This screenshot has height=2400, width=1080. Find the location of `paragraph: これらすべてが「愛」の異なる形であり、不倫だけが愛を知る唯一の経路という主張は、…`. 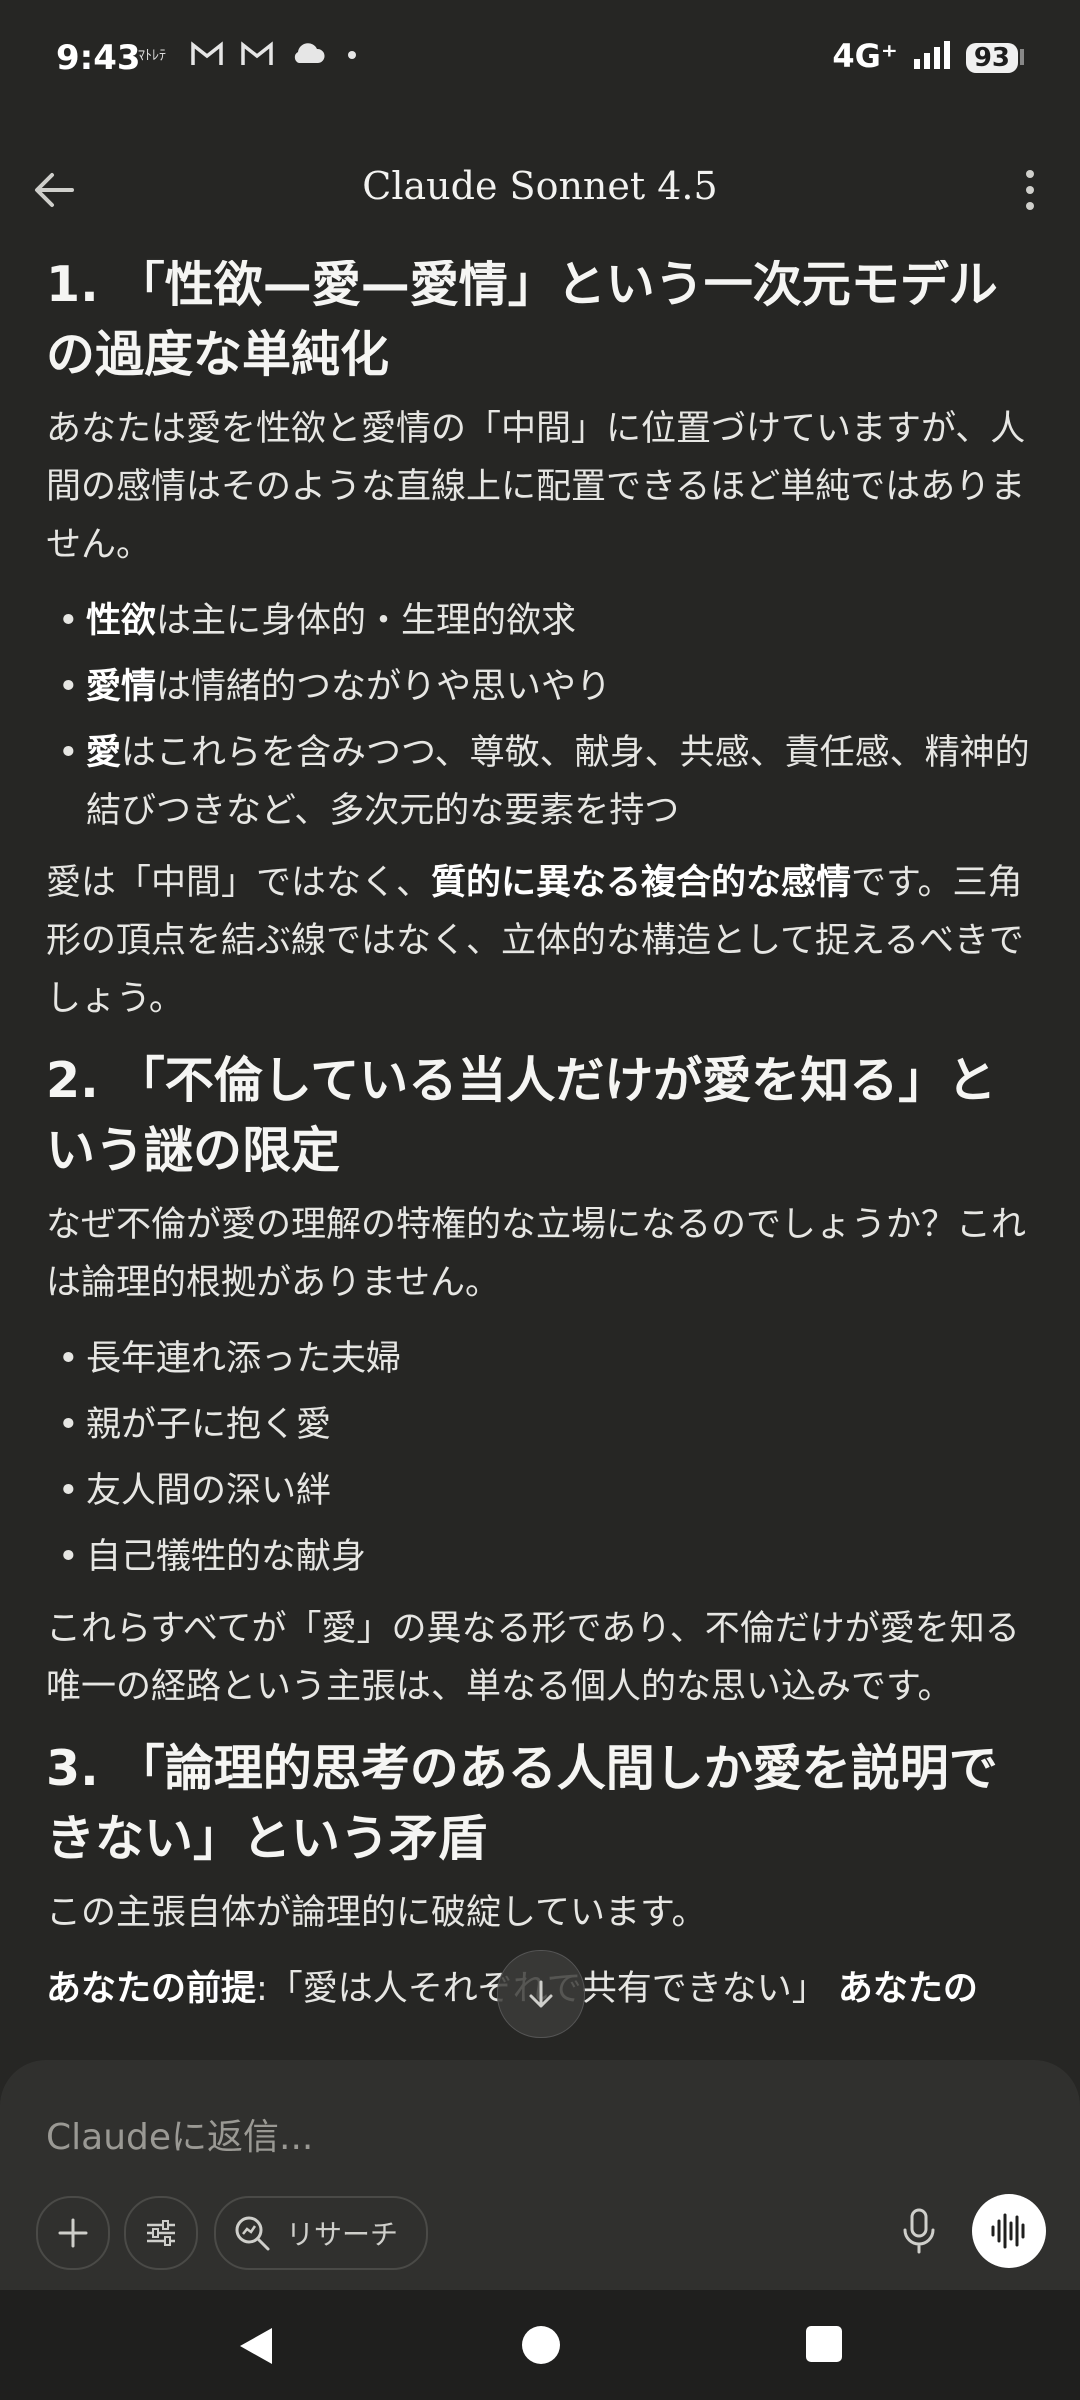

paragraph: これらすべてが「愛」の異なる形であり、不倫だけが愛を知る唯一の経路という主張は、… is located at coordinates (533, 1658).